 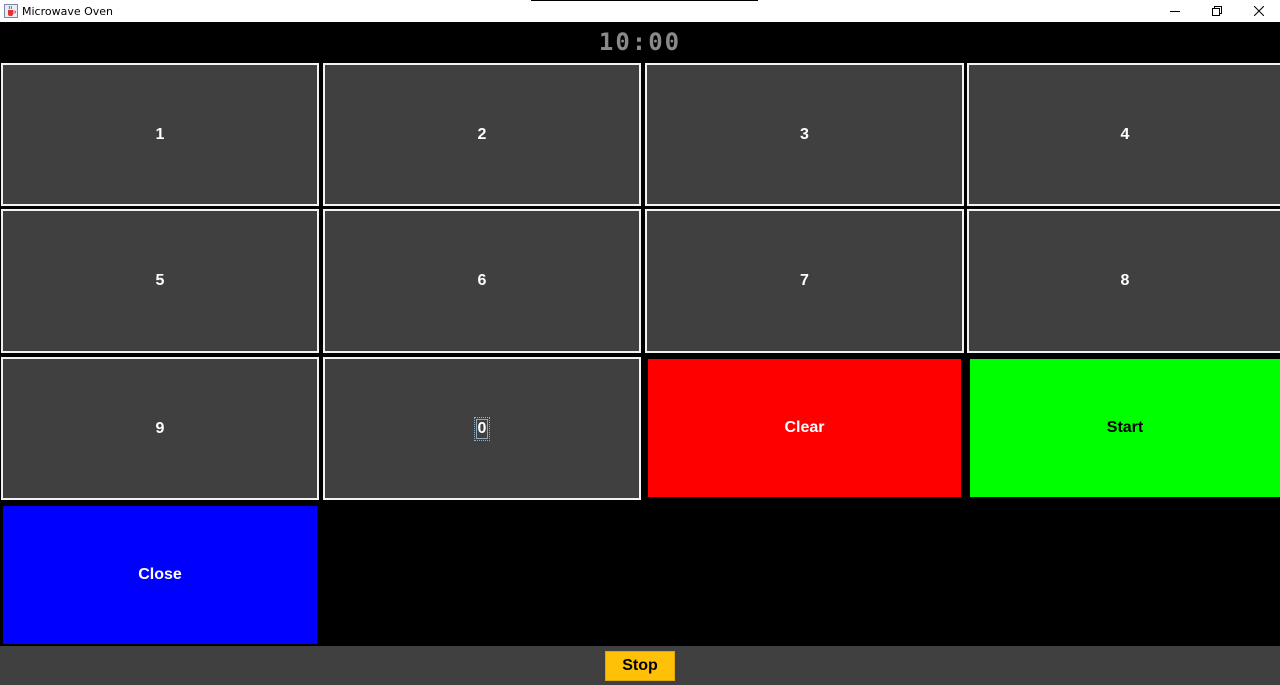 I want to click on java-cup-icon, so click(x=11, y=11).